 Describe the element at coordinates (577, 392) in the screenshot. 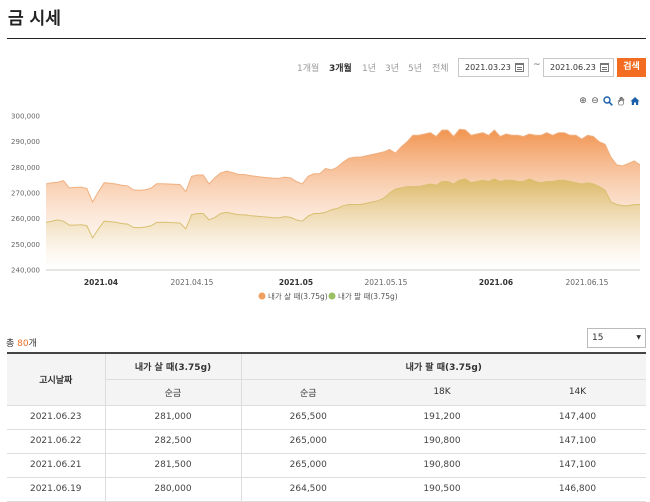

I see `header-14k: 14K` at that location.